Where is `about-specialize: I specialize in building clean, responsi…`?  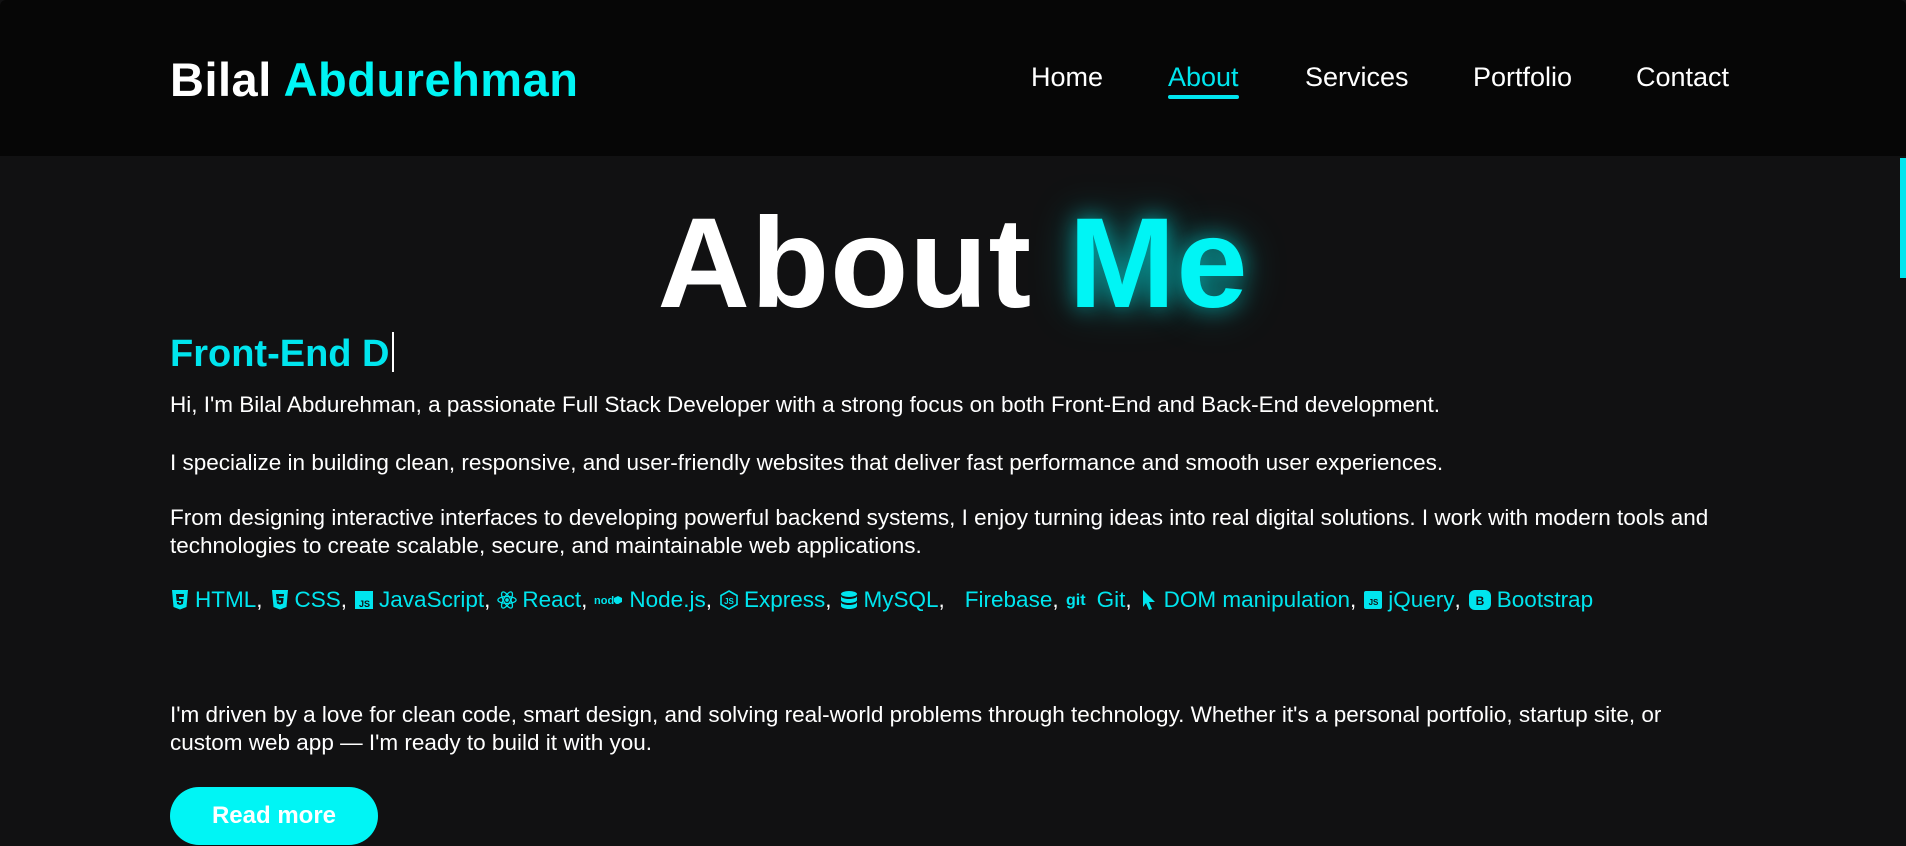
about-specialize: I specialize in building clean, responsi… is located at coordinates (807, 462).